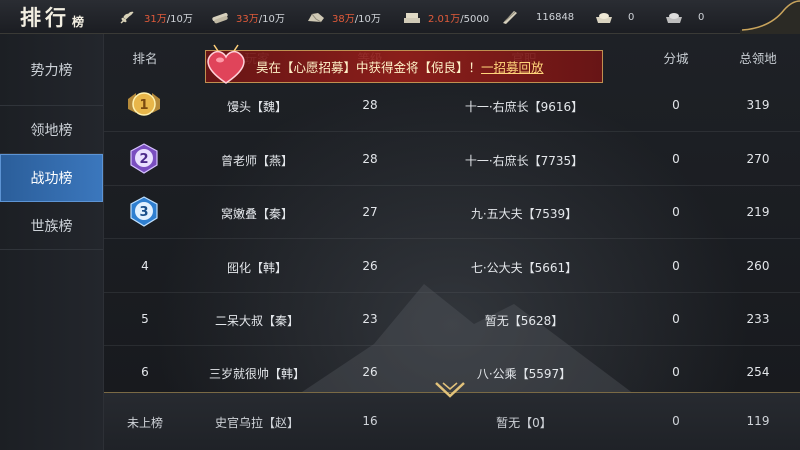 This screenshot has height=450, width=800. Describe the element at coordinates (770, 17) in the screenshot. I see `corner-ornament-icon` at that location.